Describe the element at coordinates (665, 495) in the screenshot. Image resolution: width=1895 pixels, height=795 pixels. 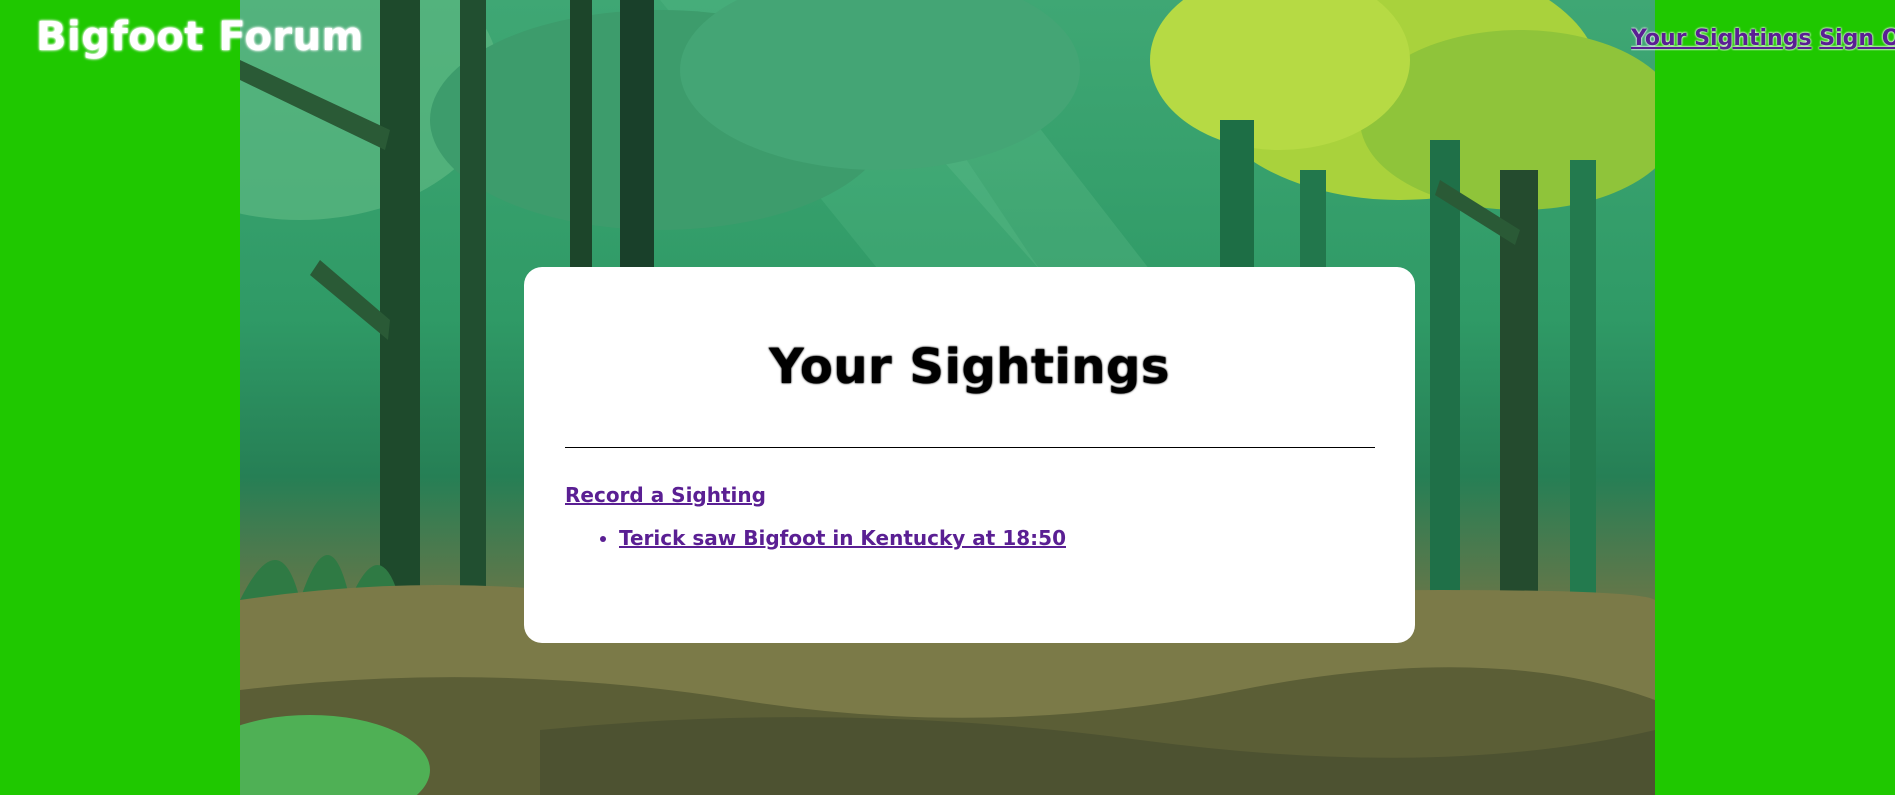
I see `record-sighting-link: Record a Sighting` at that location.